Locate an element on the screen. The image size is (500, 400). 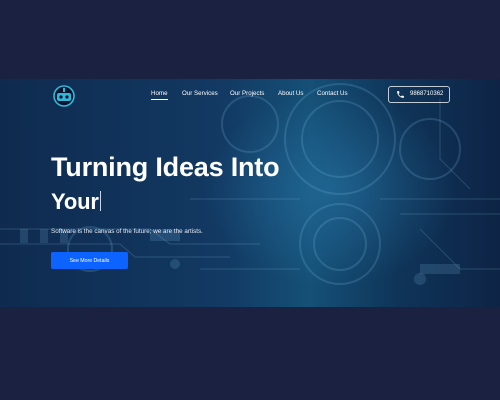
hero-headline-line2: Your is located at coordinates (76, 202).